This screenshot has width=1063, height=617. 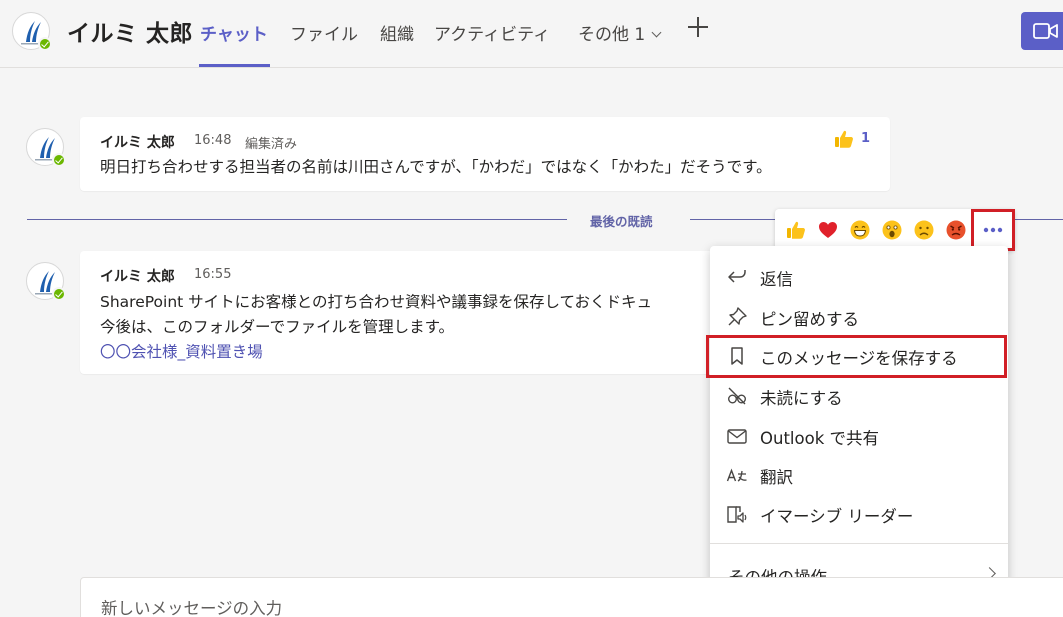 What do you see at coordinates (213, 140) in the screenshot?
I see `message-time: 16:48` at bounding box center [213, 140].